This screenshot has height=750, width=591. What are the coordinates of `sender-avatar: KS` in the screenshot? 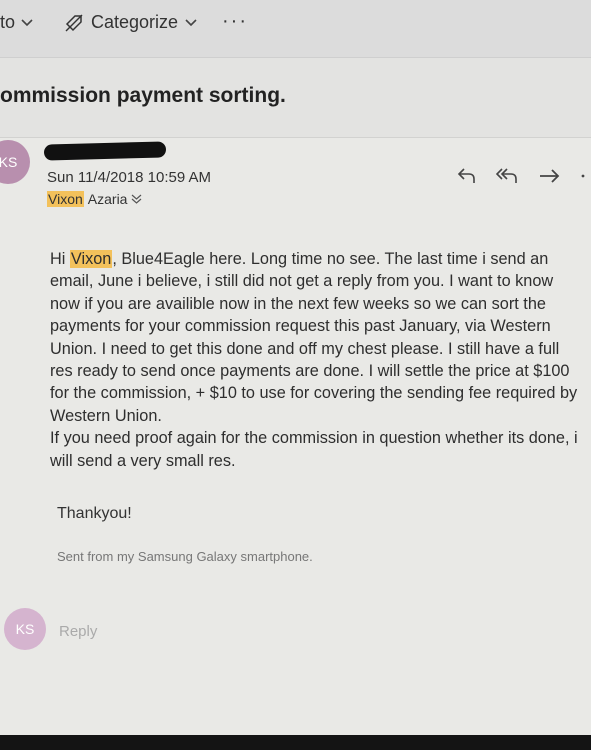 It's located at (15, 162).